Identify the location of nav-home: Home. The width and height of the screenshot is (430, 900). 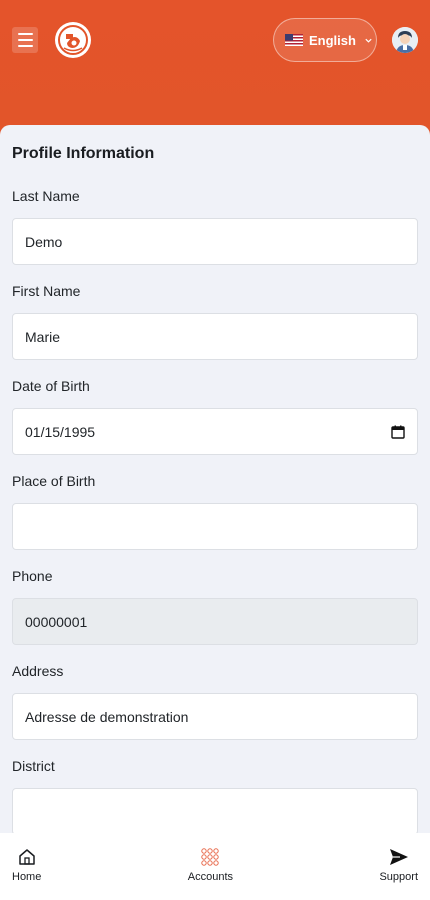
(26, 865).